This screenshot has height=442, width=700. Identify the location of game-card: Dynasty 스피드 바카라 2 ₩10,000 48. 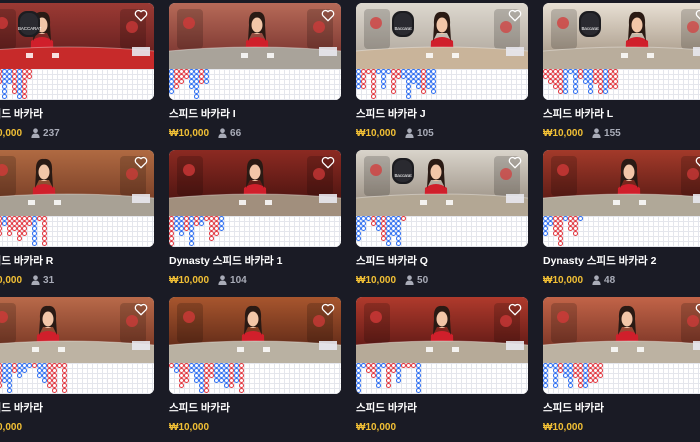
(621, 222).